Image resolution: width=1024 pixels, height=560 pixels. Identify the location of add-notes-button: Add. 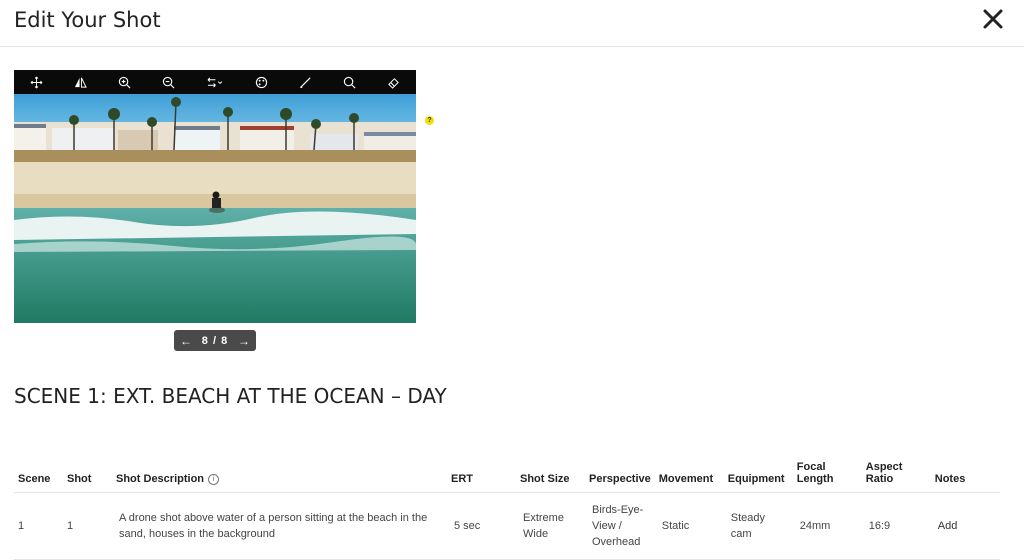
(948, 526).